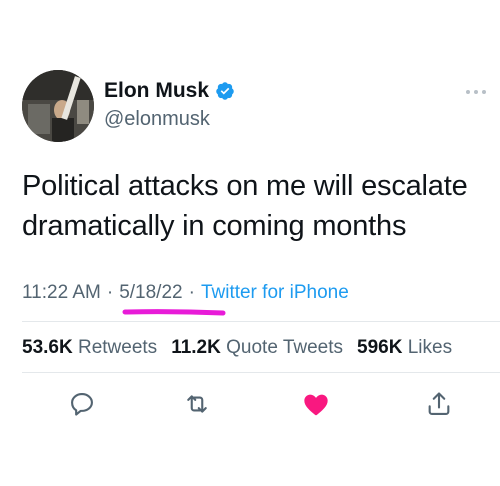 Image resolution: width=500 pixels, height=486 pixels. I want to click on verified-badge-icon, so click(225, 91).